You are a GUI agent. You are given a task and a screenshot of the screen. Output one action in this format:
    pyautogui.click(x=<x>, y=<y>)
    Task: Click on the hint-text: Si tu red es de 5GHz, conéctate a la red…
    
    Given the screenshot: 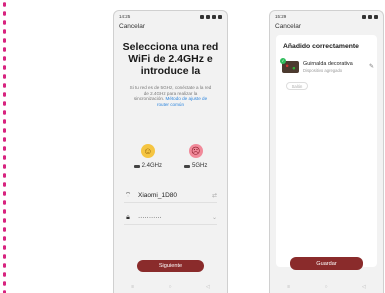 What is the action you would take?
    pyautogui.click(x=170, y=96)
    